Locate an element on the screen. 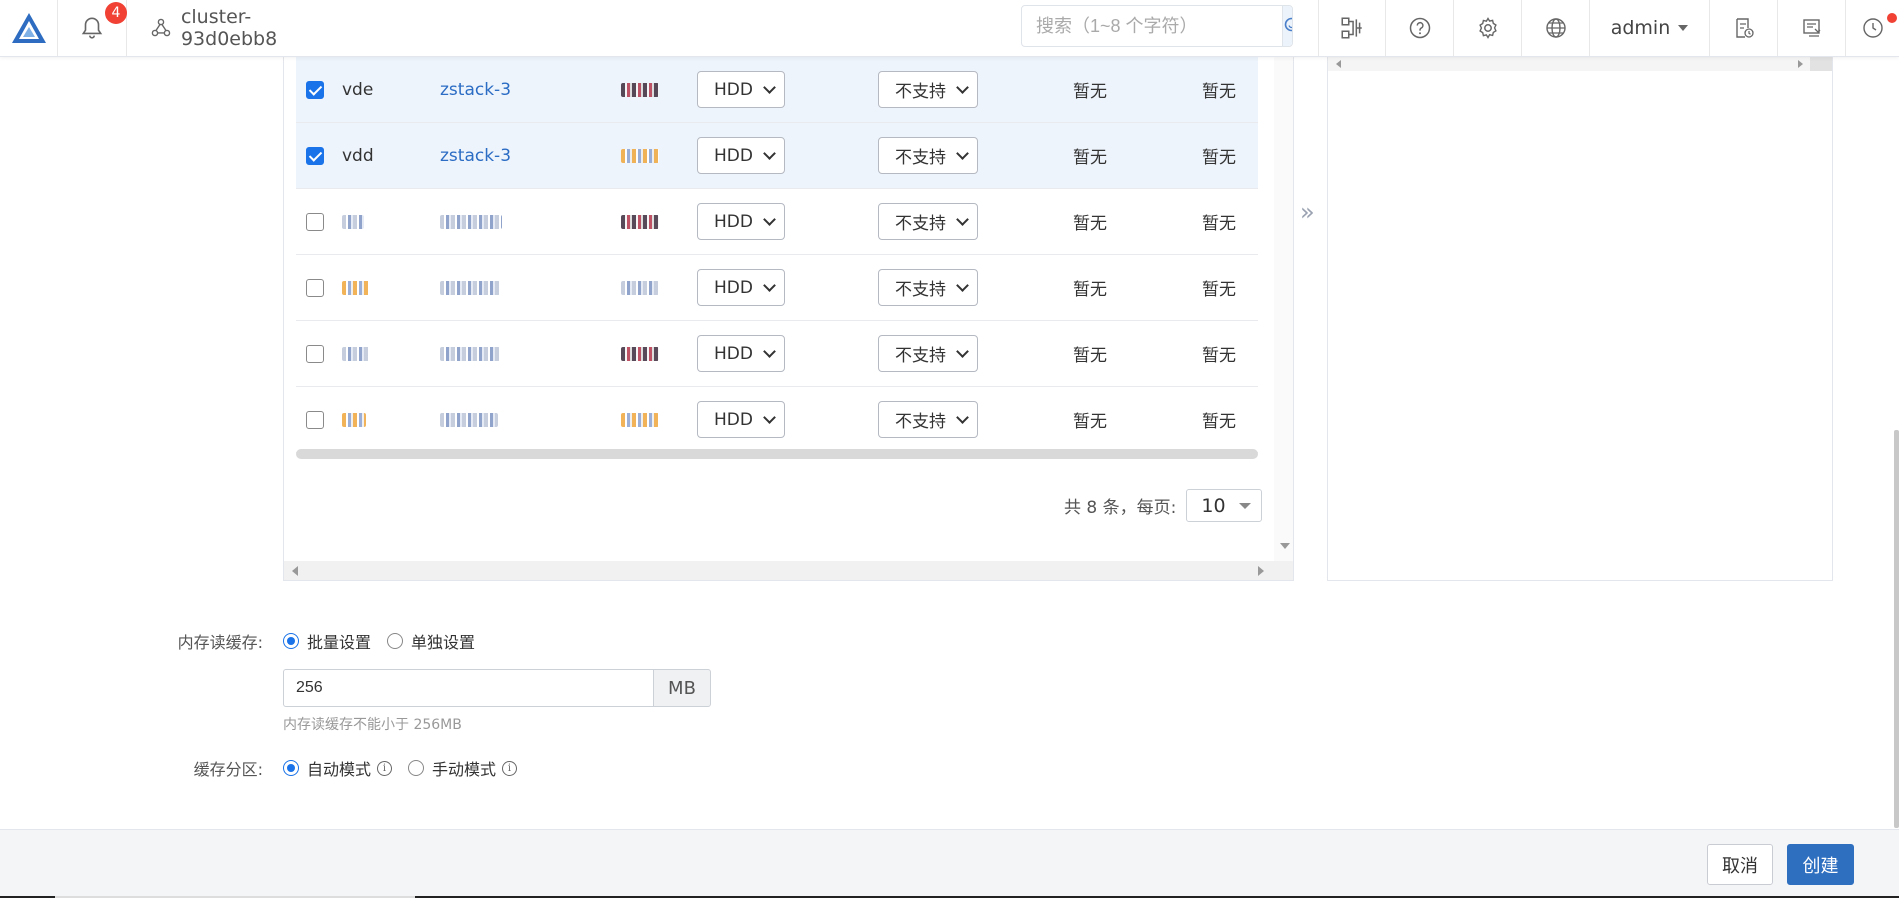  memory-cache-option-batch: 批量设置 is located at coordinates (327, 641).